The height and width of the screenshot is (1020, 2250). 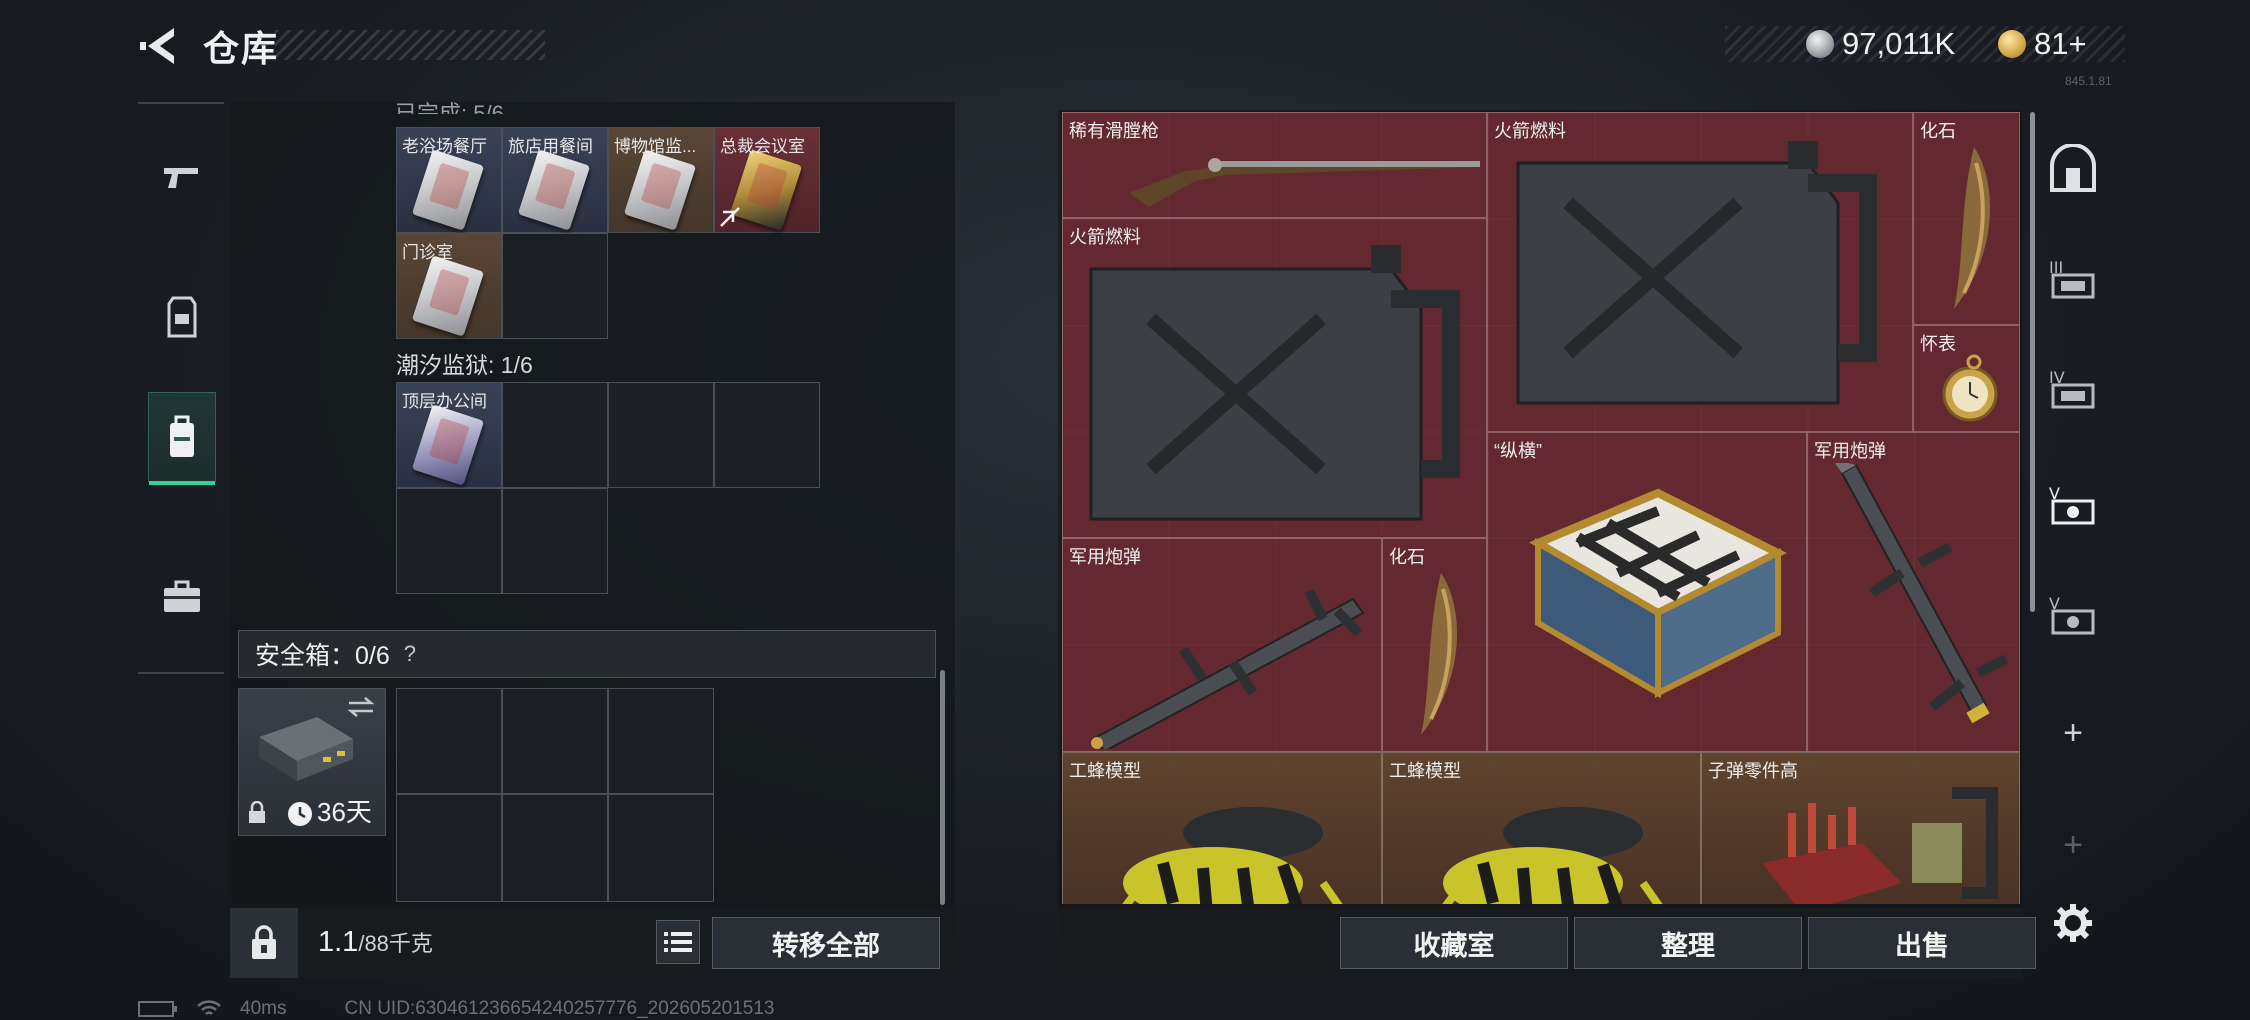 I want to click on item-ammo-parts: 子弹零件高, so click(x=1860, y=828).